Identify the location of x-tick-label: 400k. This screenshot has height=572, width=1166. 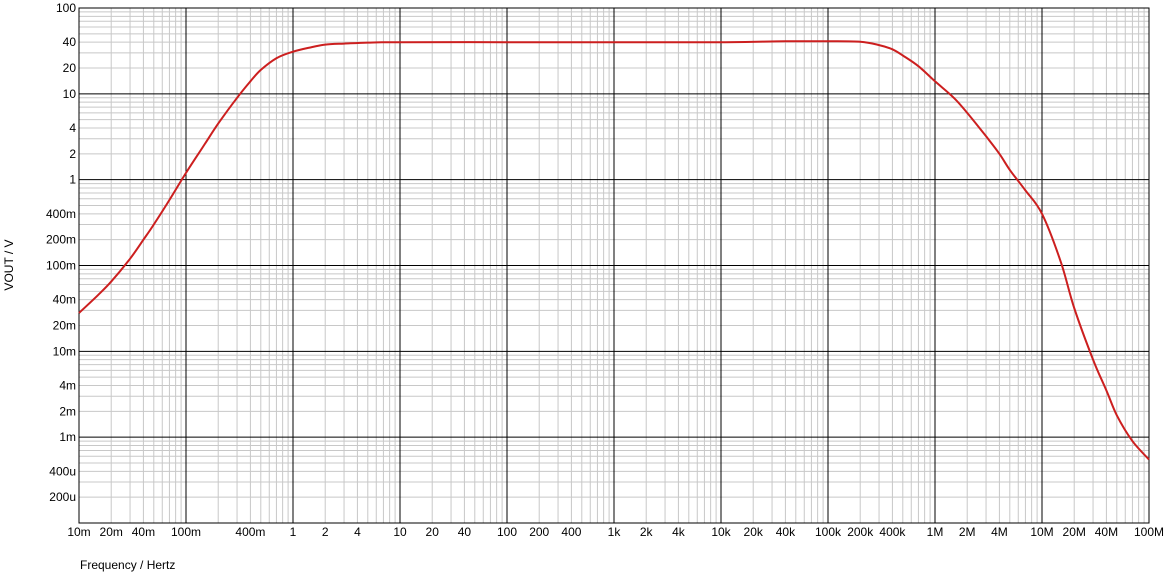
(892, 532).